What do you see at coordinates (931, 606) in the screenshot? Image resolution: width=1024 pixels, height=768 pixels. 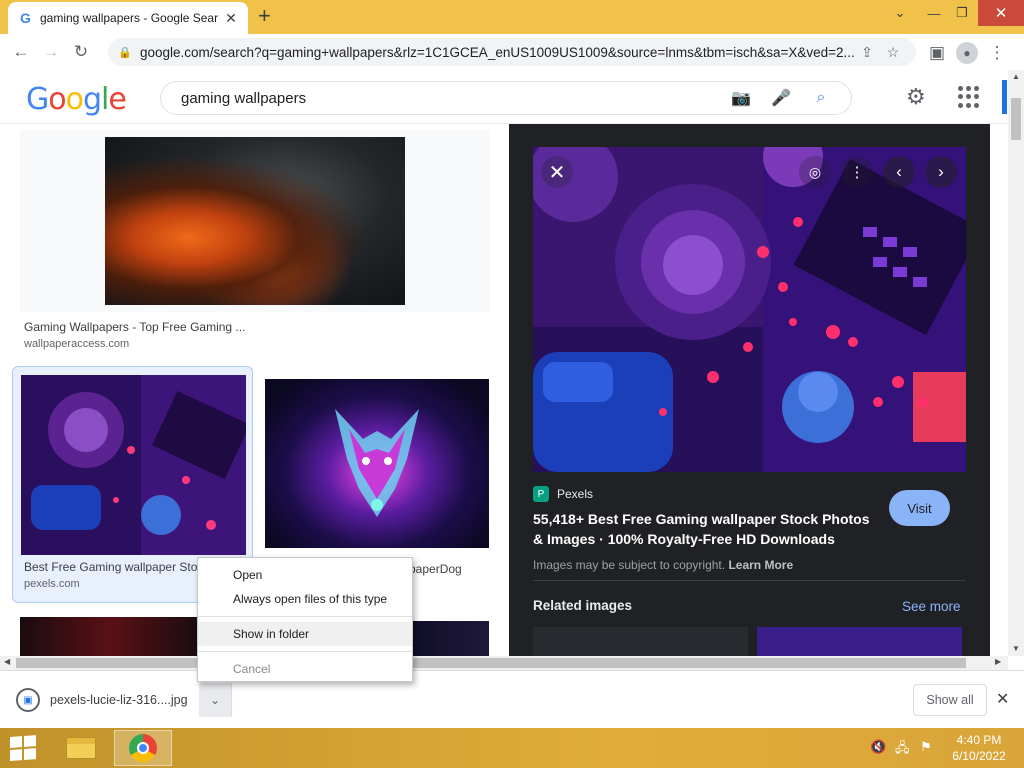 I see `see-more-link: See more` at bounding box center [931, 606].